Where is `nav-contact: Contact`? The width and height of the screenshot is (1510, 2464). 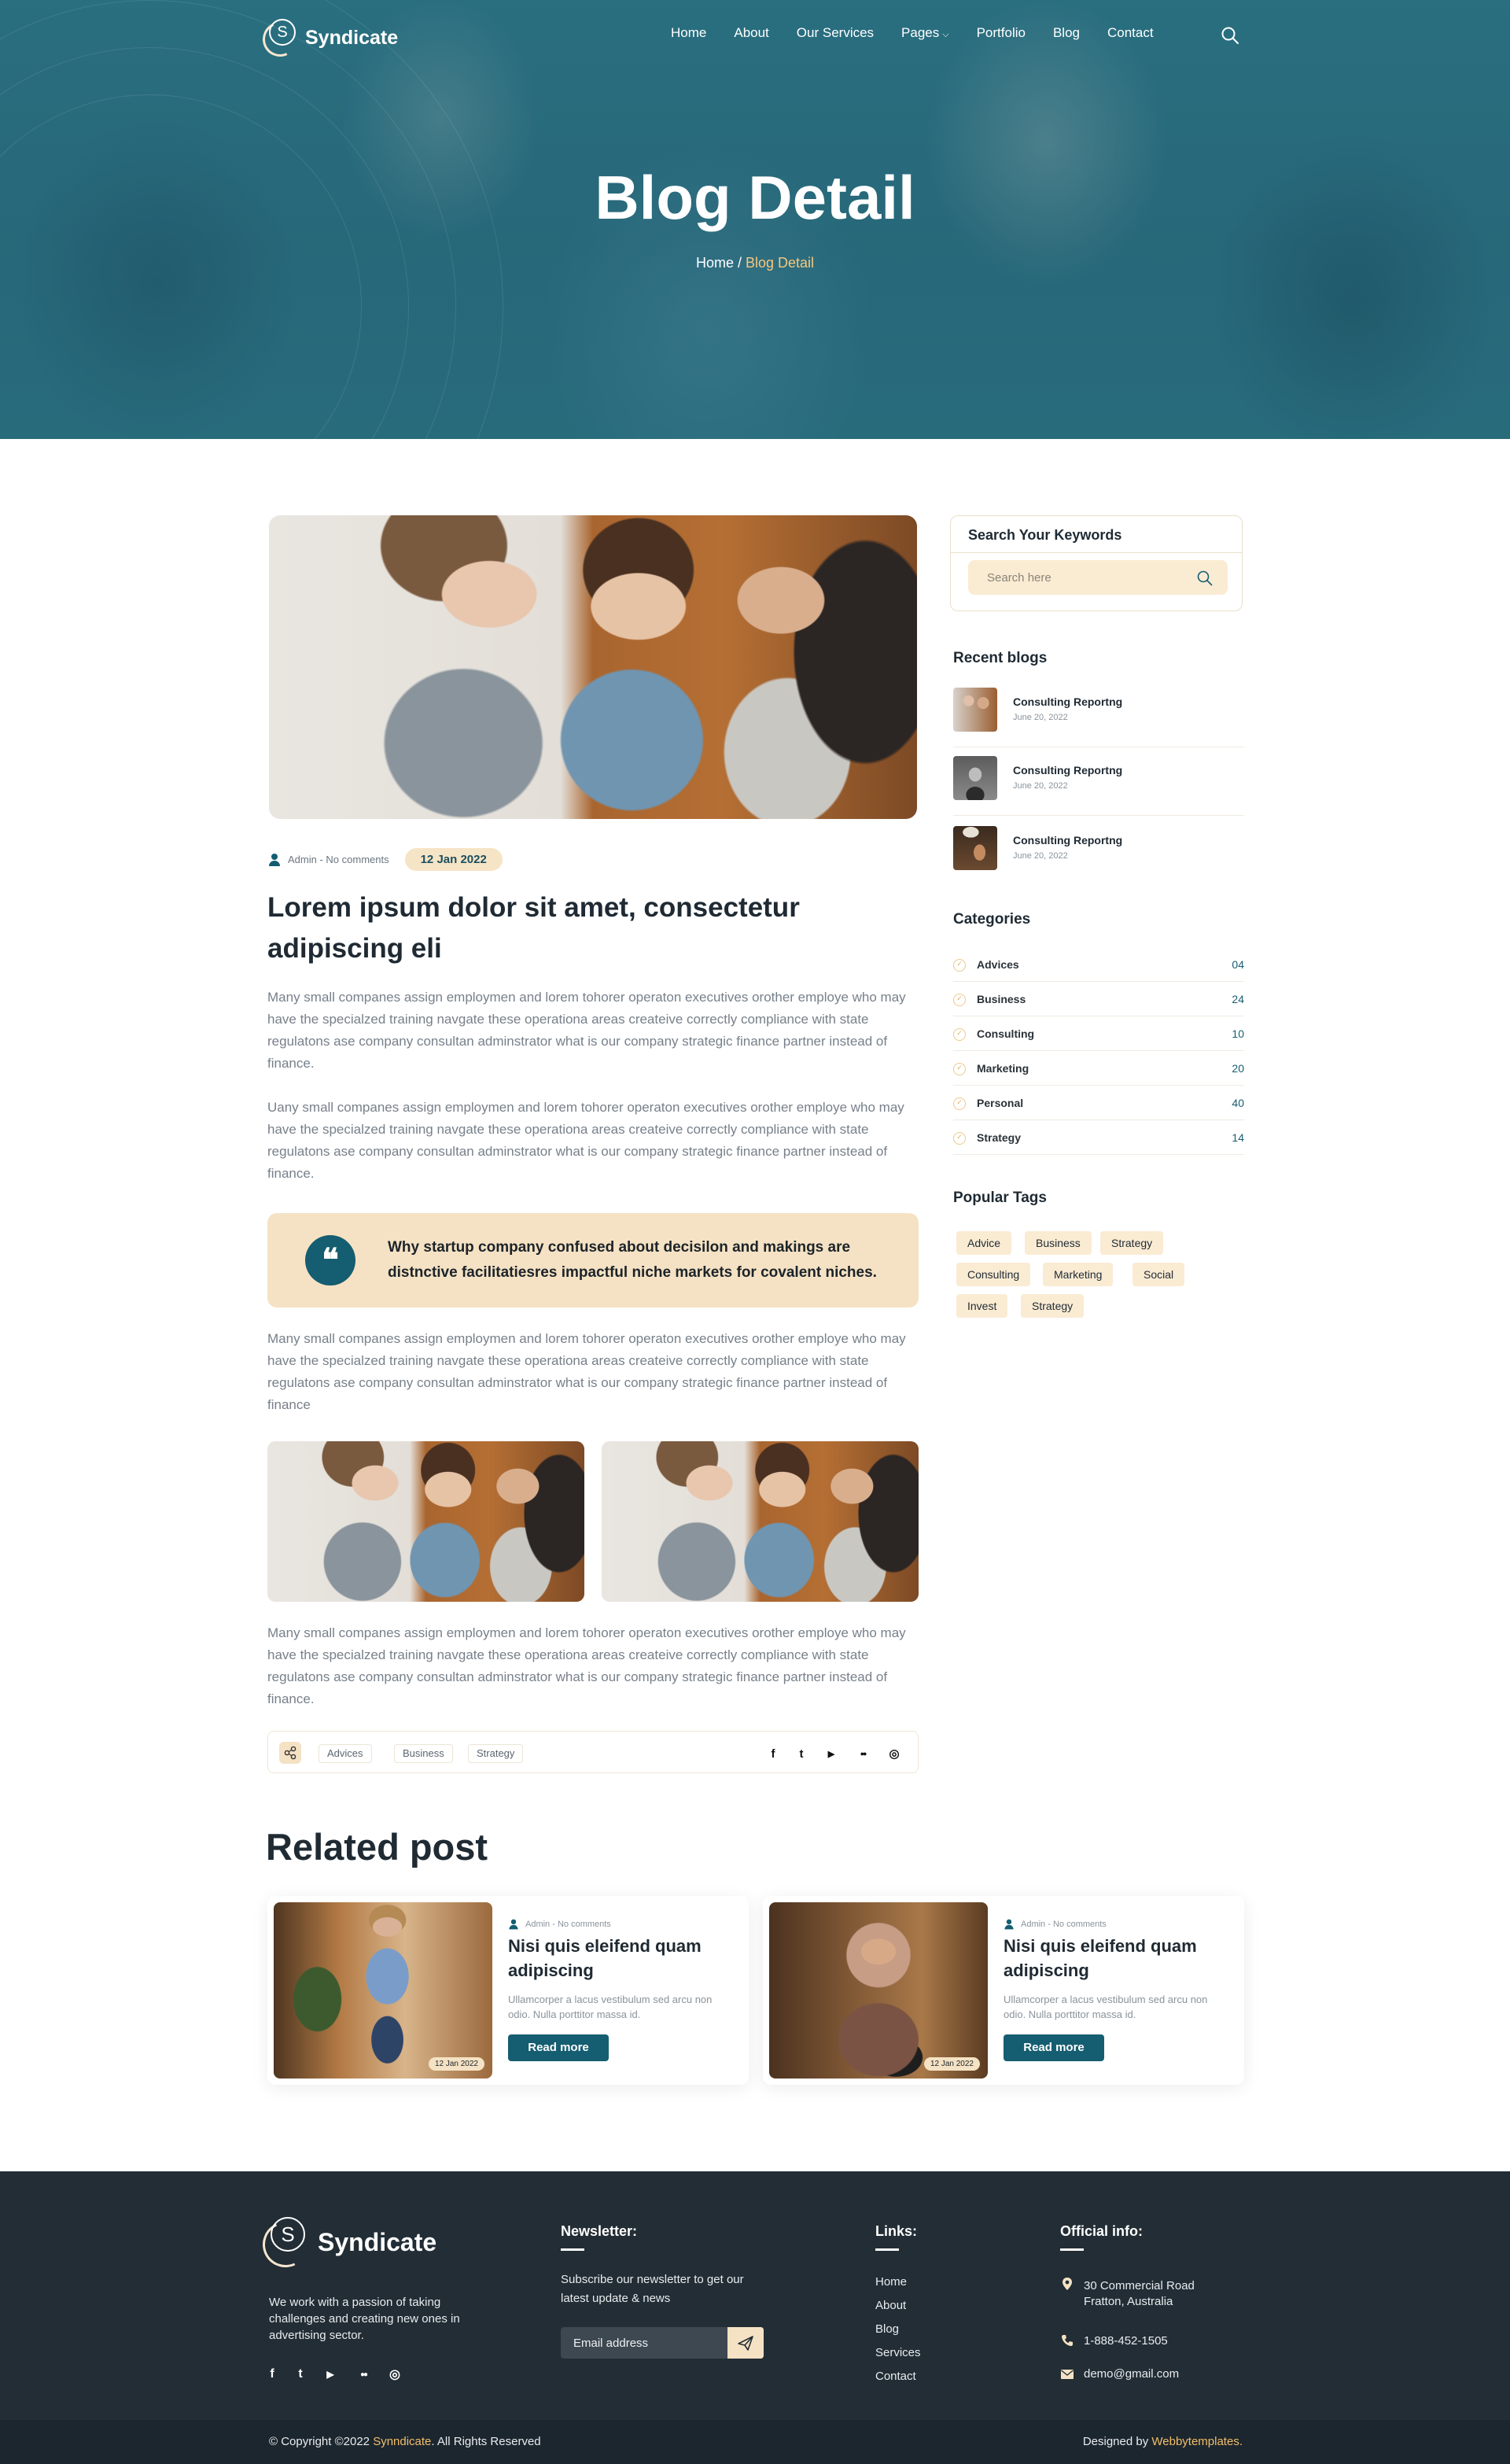
nav-contact: Contact is located at coordinates (1130, 33).